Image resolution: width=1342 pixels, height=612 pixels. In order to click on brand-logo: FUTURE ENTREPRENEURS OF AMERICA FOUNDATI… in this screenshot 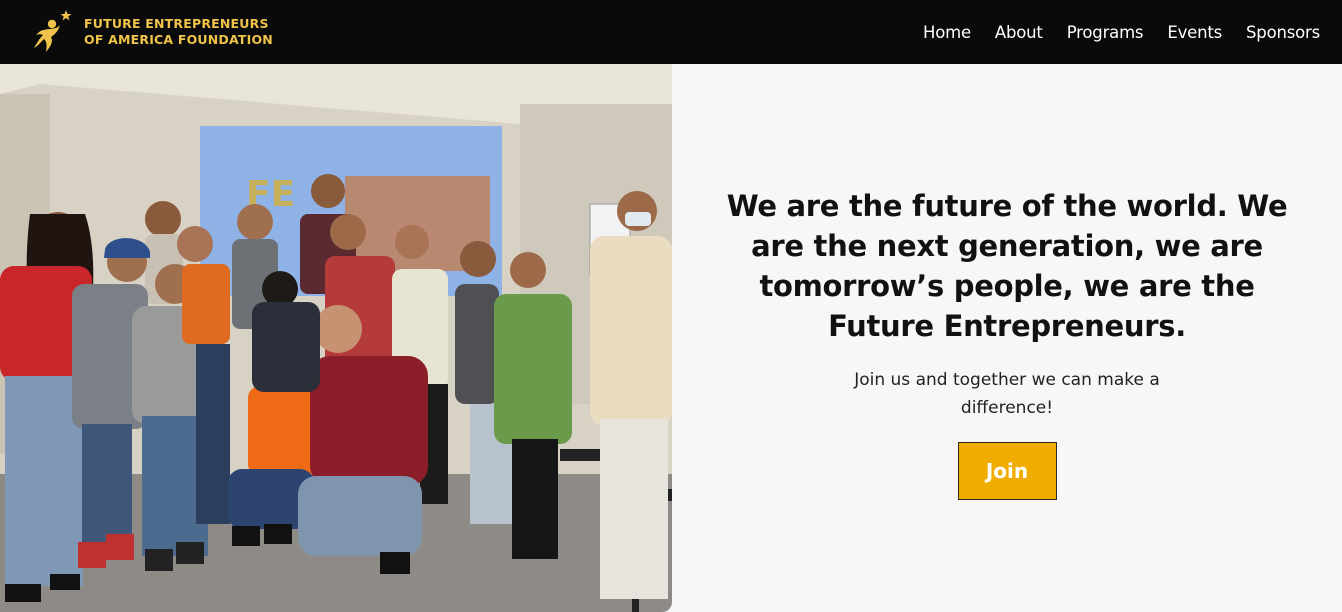, I will do `click(151, 32)`.